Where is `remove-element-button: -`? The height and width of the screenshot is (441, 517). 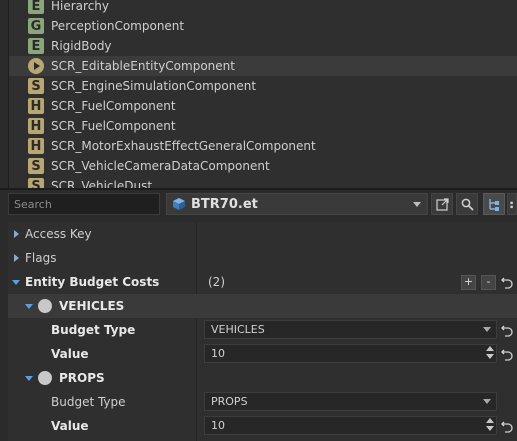 remove-element-button: - is located at coordinates (488, 282).